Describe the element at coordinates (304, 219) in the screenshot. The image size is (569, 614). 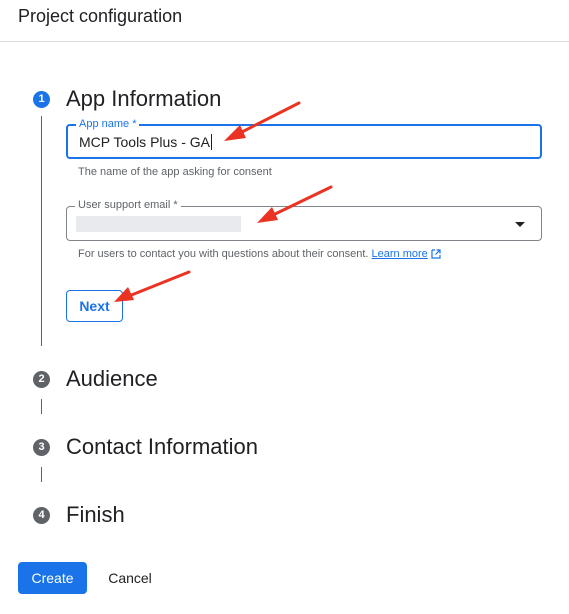
I see `support-email-select: User support email *` at that location.